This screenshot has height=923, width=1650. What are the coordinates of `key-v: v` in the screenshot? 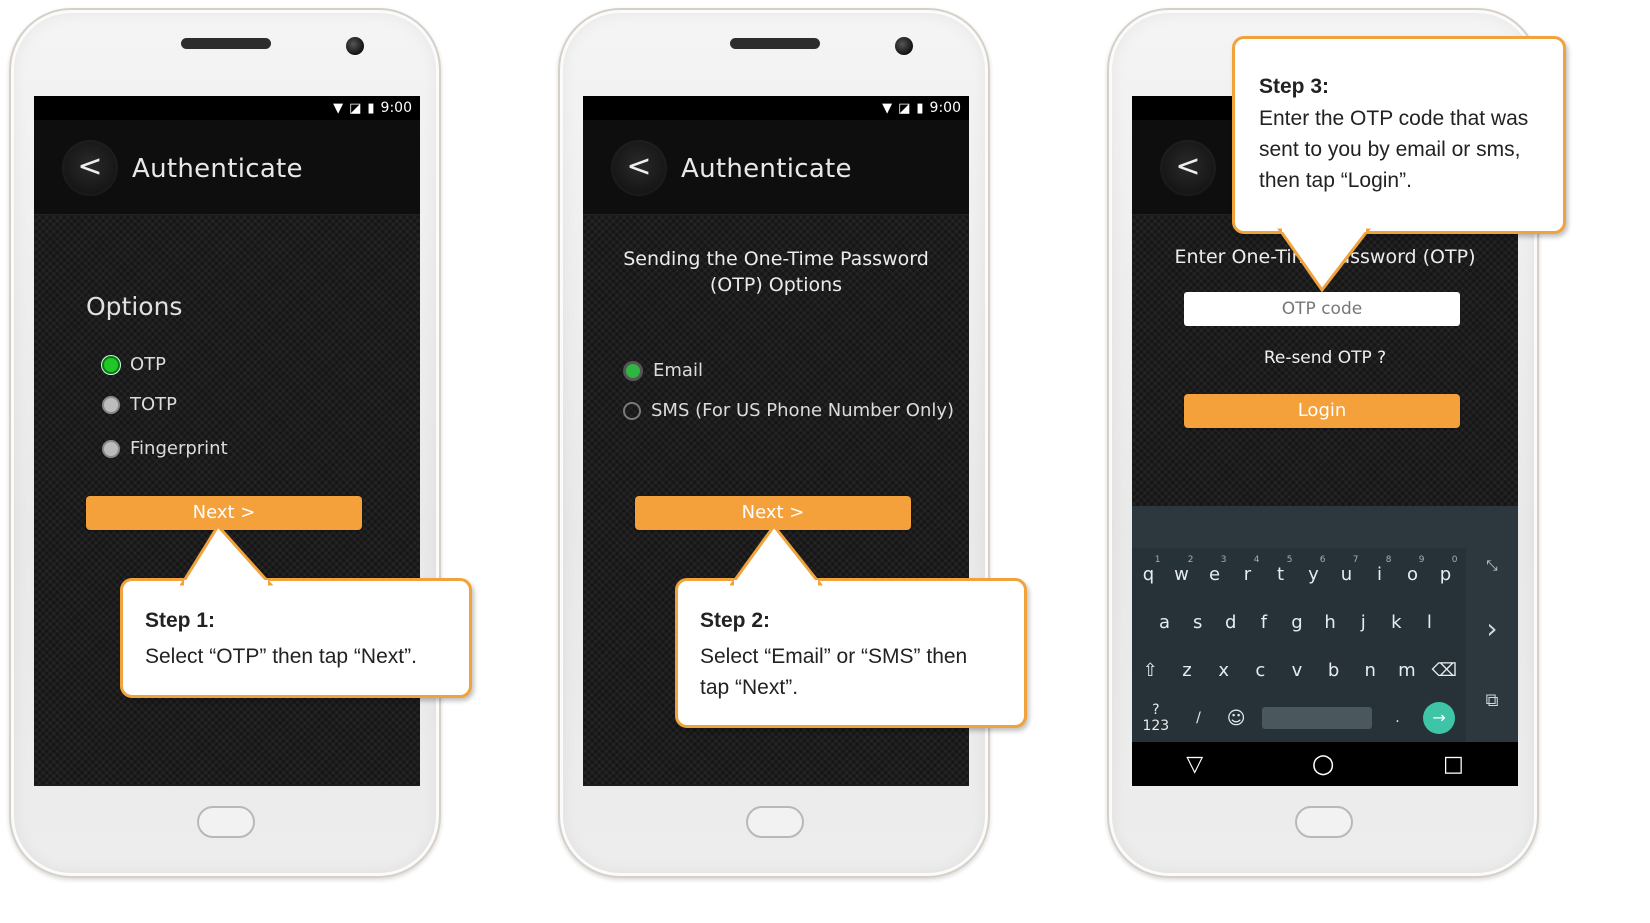 It's located at (1297, 670).